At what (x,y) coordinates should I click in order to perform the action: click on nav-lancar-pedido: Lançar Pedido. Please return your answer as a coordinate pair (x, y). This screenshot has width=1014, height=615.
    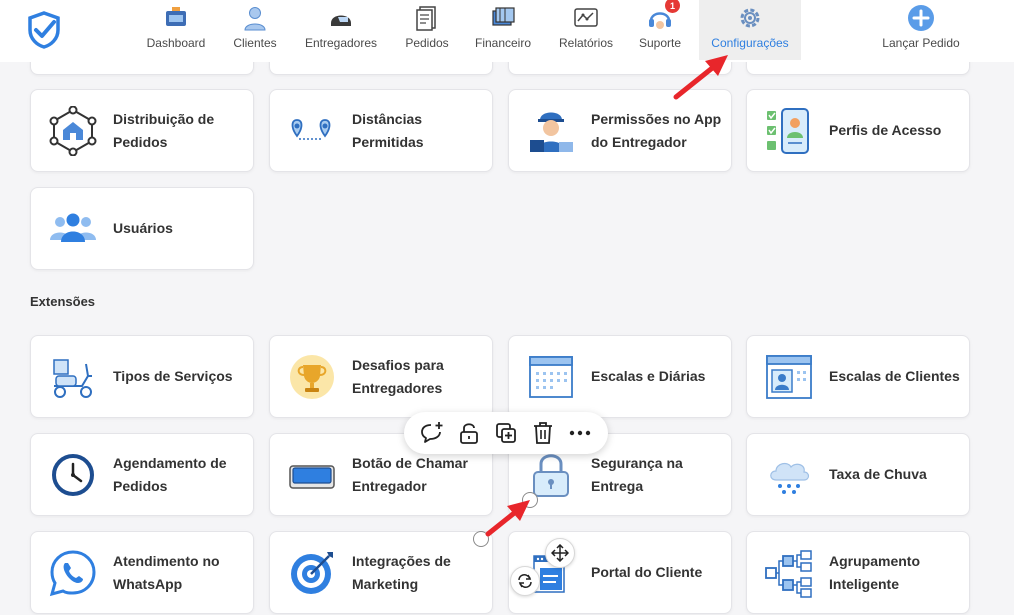
    Looking at the image, I should click on (921, 30).